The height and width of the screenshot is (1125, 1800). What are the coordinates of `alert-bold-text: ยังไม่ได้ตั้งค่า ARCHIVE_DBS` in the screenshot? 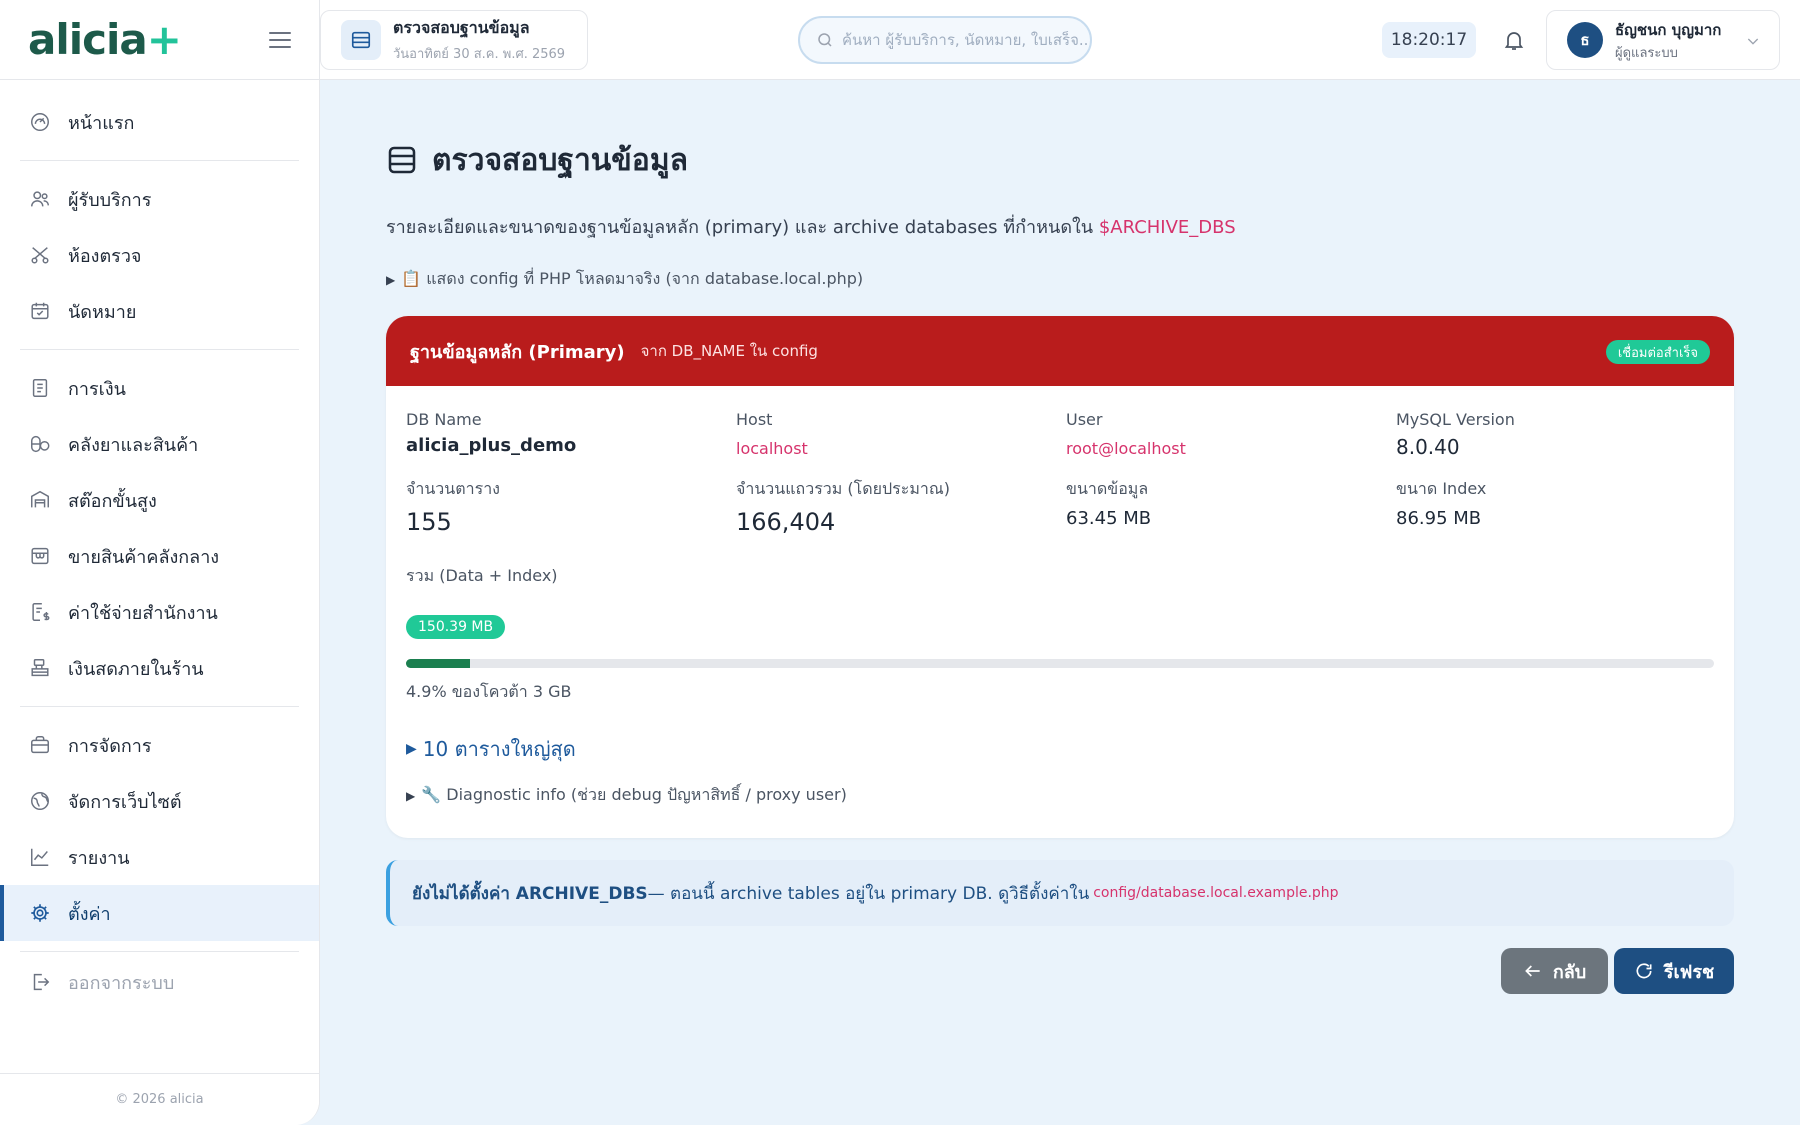 It's located at (530, 893).